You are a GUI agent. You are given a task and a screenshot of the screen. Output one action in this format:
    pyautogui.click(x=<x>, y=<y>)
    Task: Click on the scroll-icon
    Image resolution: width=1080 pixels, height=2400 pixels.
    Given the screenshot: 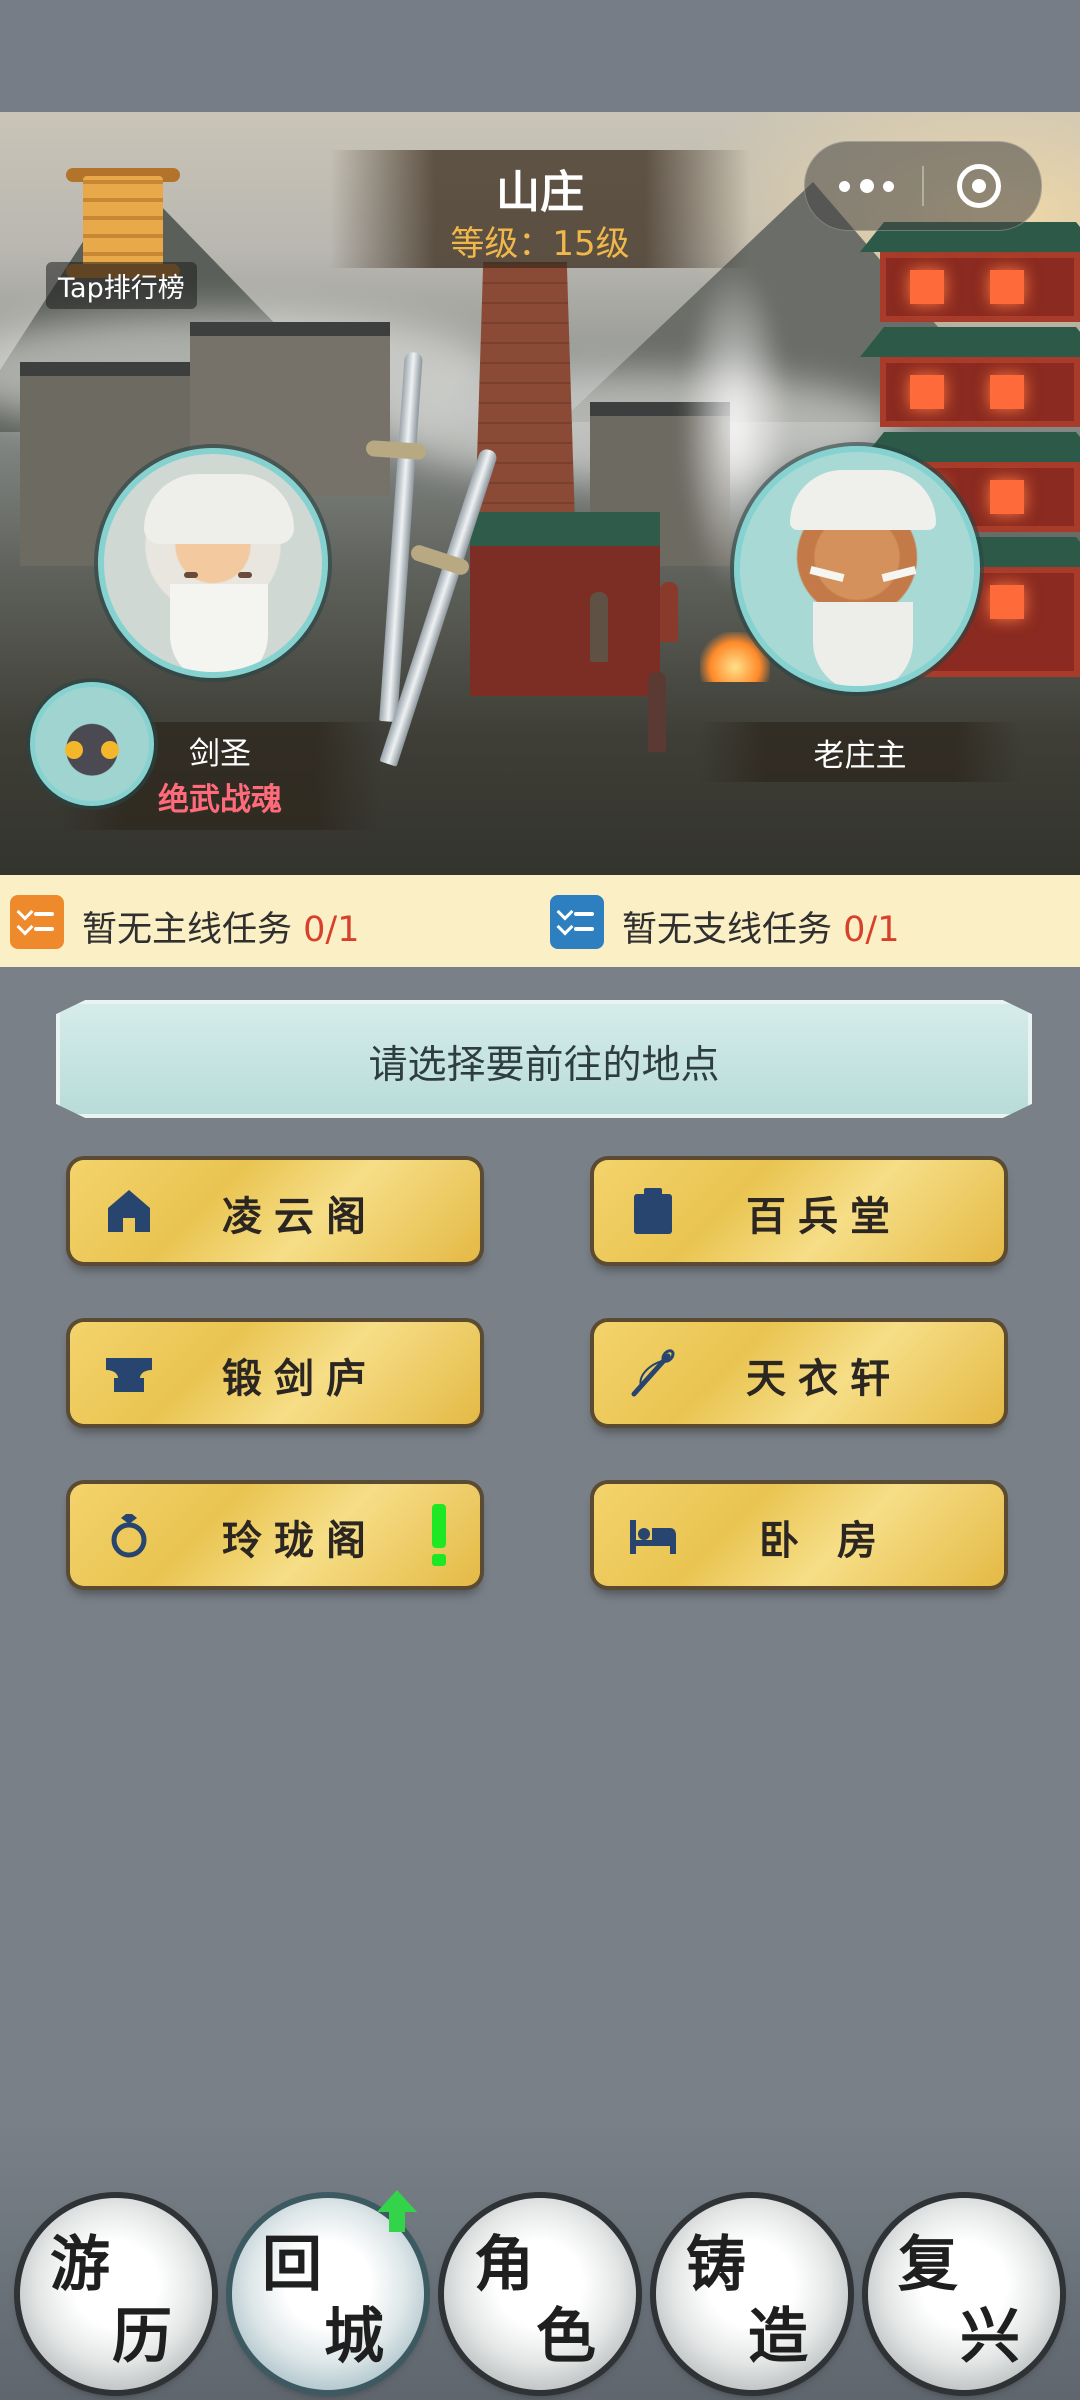 What is the action you would take?
    pyautogui.click(x=123, y=223)
    